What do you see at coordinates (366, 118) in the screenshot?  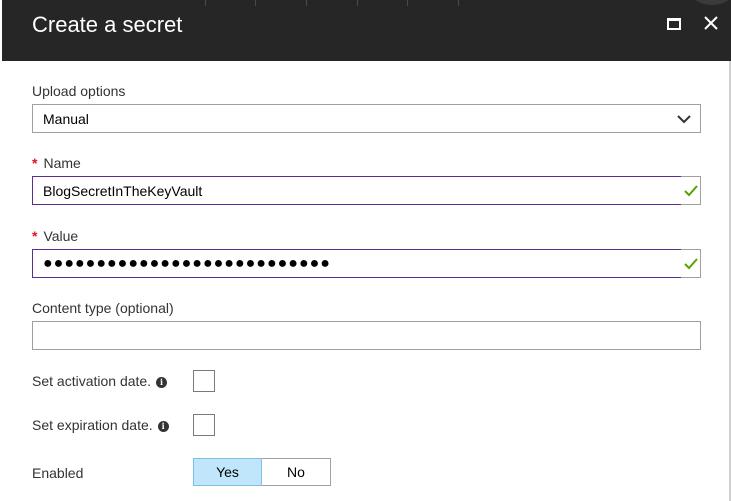 I see `upload-options-dropdown: Manual` at bounding box center [366, 118].